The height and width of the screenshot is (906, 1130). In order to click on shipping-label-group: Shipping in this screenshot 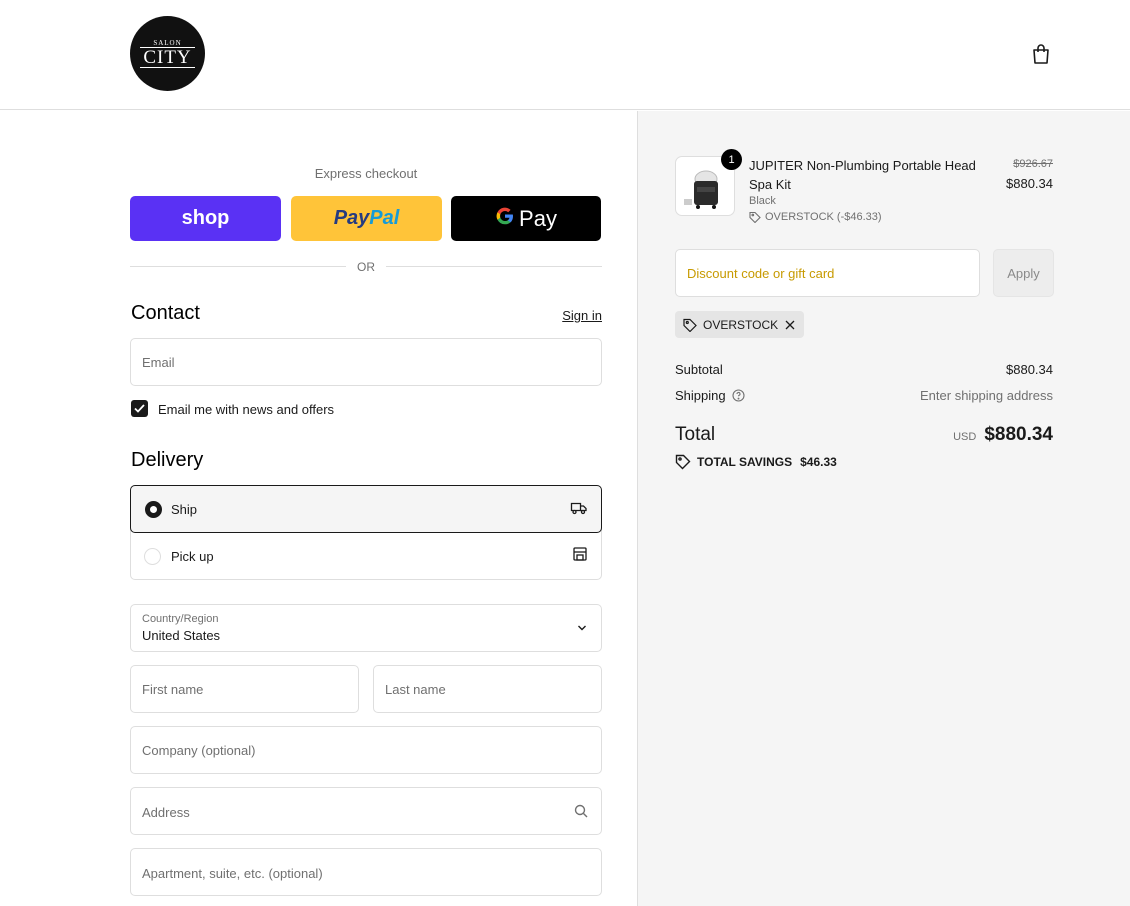, I will do `click(710, 395)`.